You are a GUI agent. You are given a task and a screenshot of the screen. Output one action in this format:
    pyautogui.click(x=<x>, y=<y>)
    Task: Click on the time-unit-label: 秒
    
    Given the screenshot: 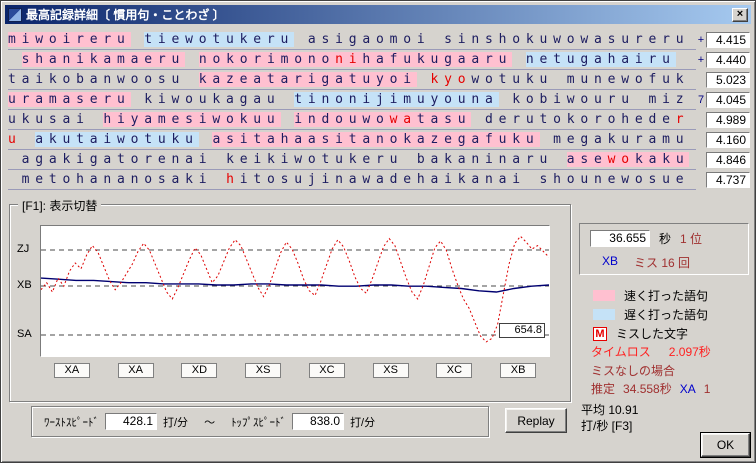 What is the action you would take?
    pyautogui.click(x=665, y=239)
    